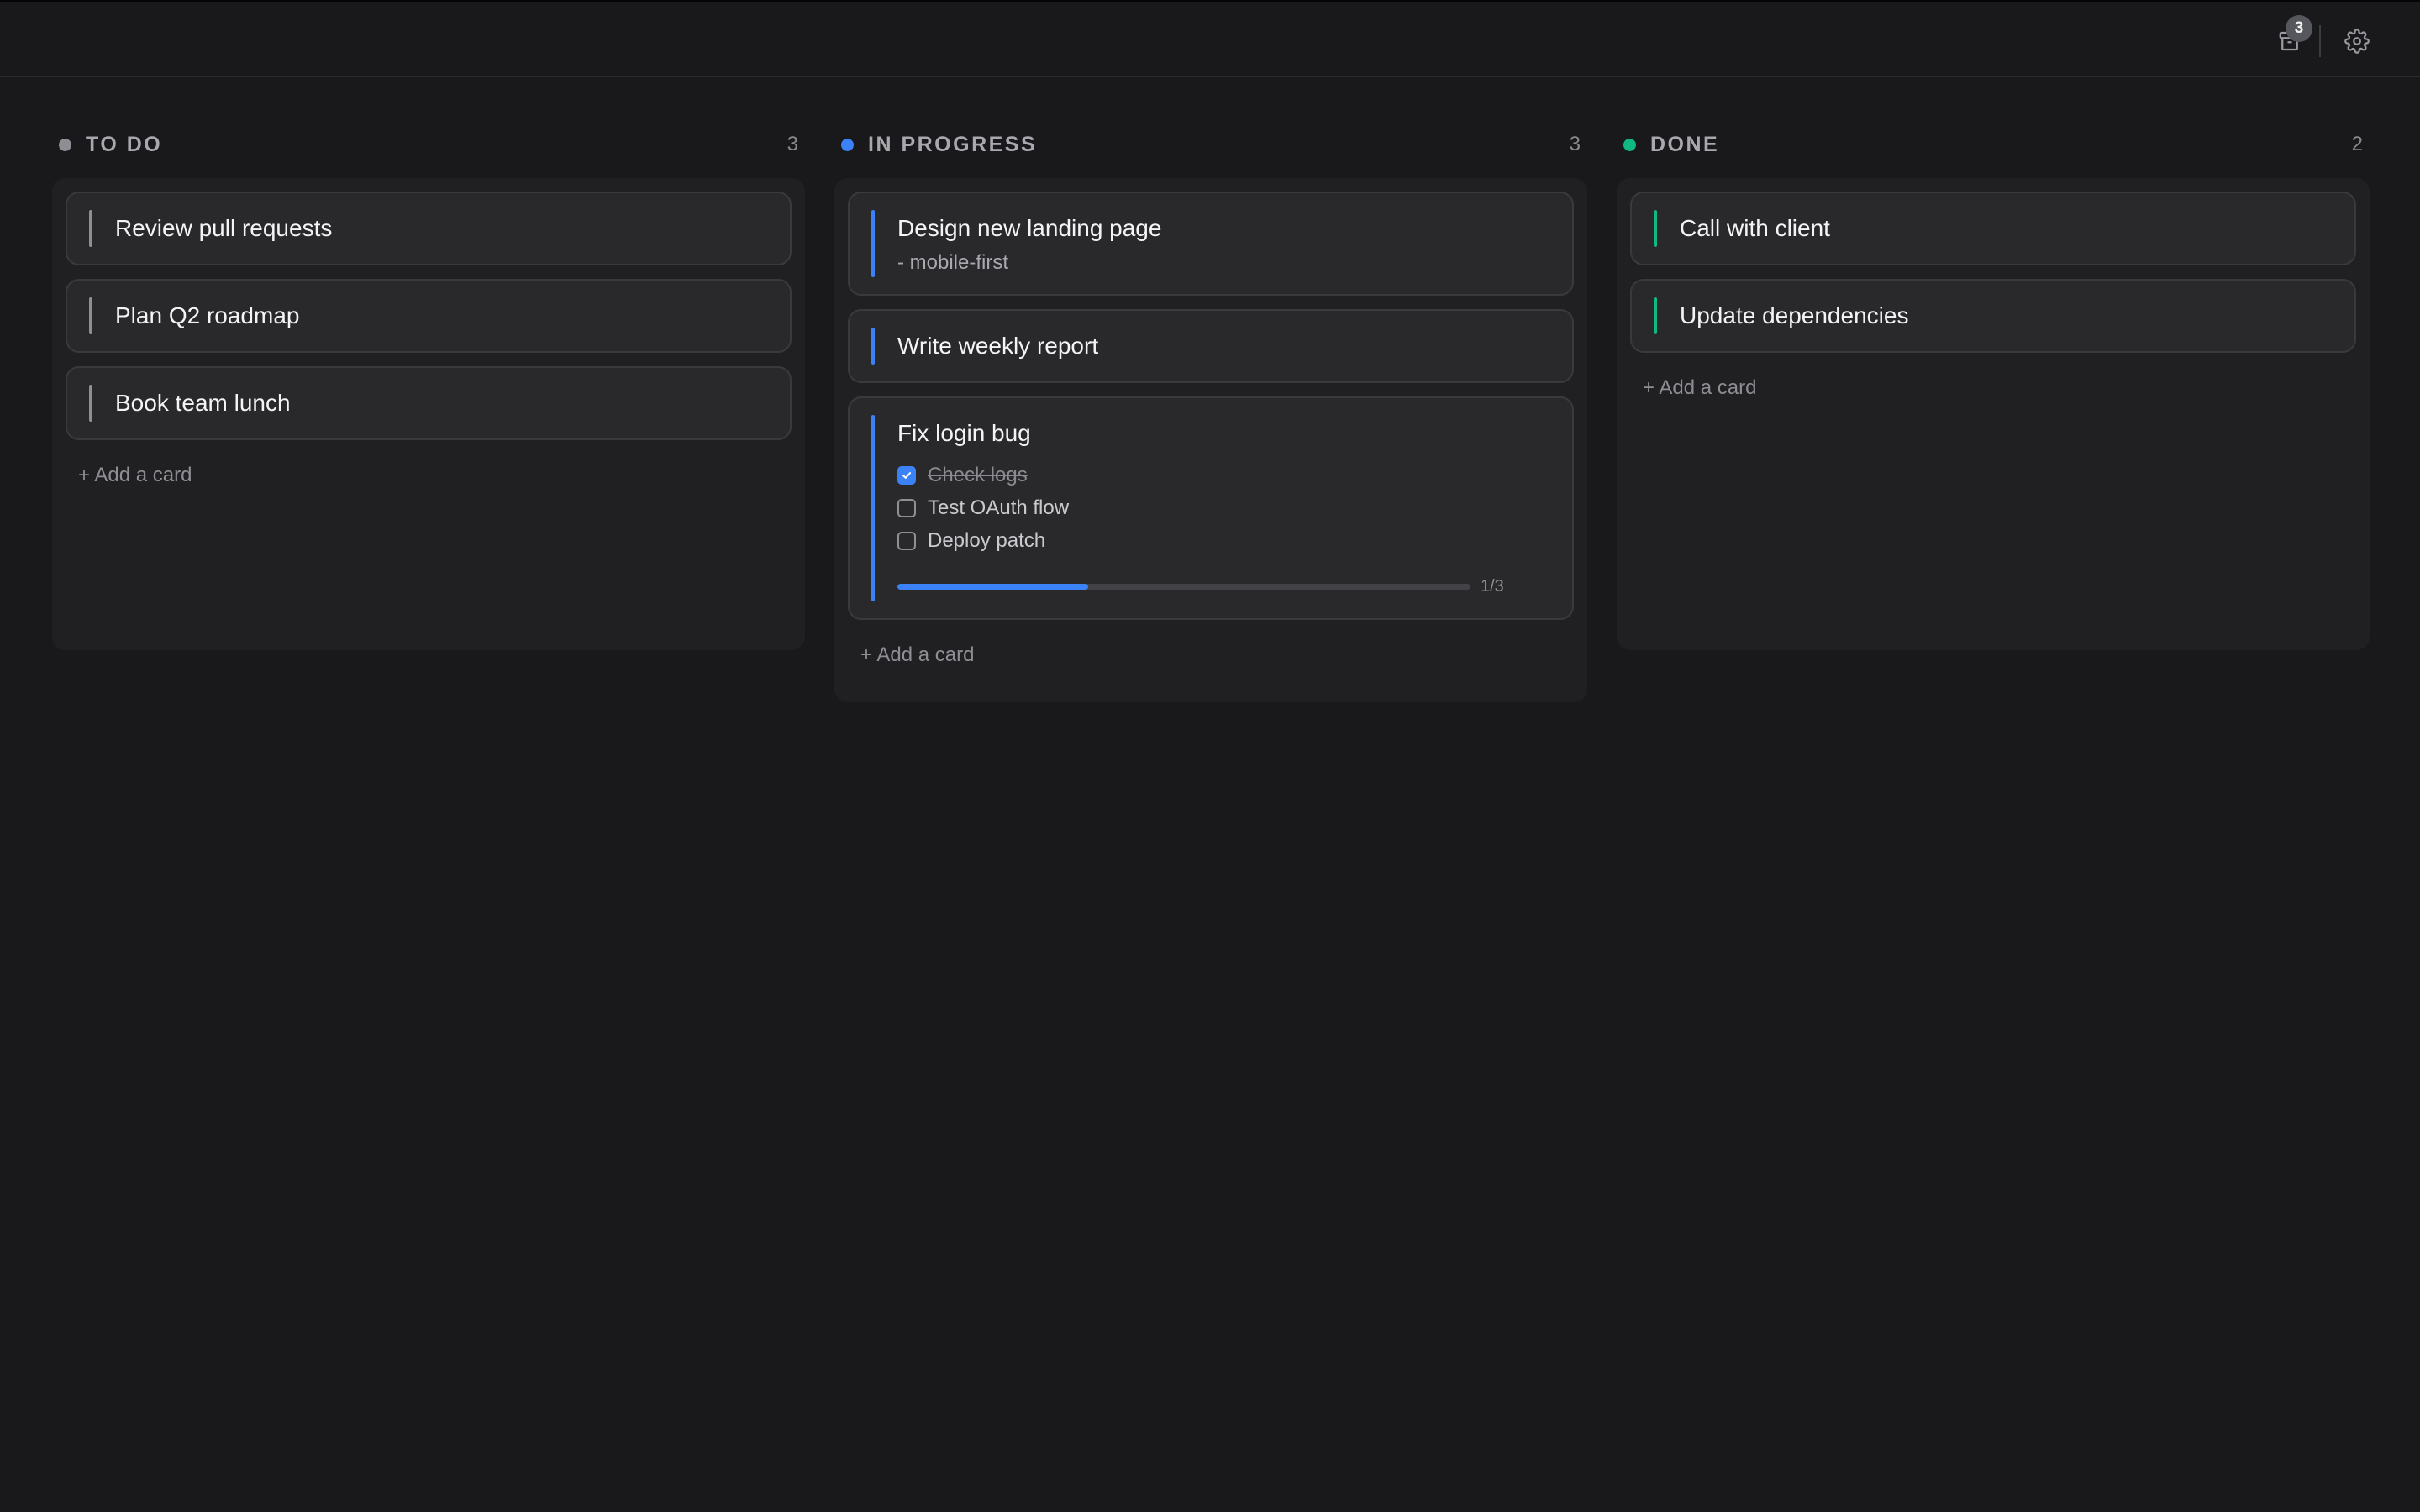  Describe the element at coordinates (1224, 475) in the screenshot. I see `checklist-item: Check logs` at that location.